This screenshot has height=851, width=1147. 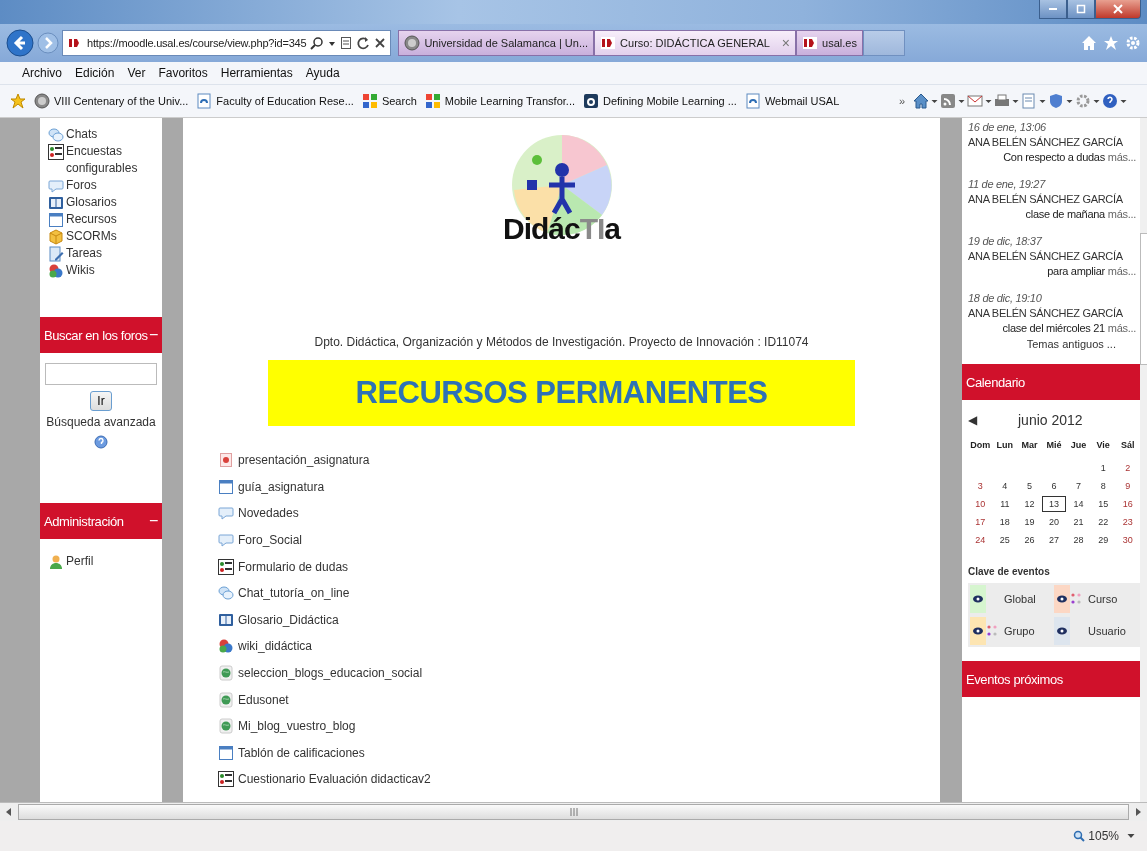 What do you see at coordinates (792, 101) in the screenshot?
I see `favorite-link: Webmail USAL` at bounding box center [792, 101].